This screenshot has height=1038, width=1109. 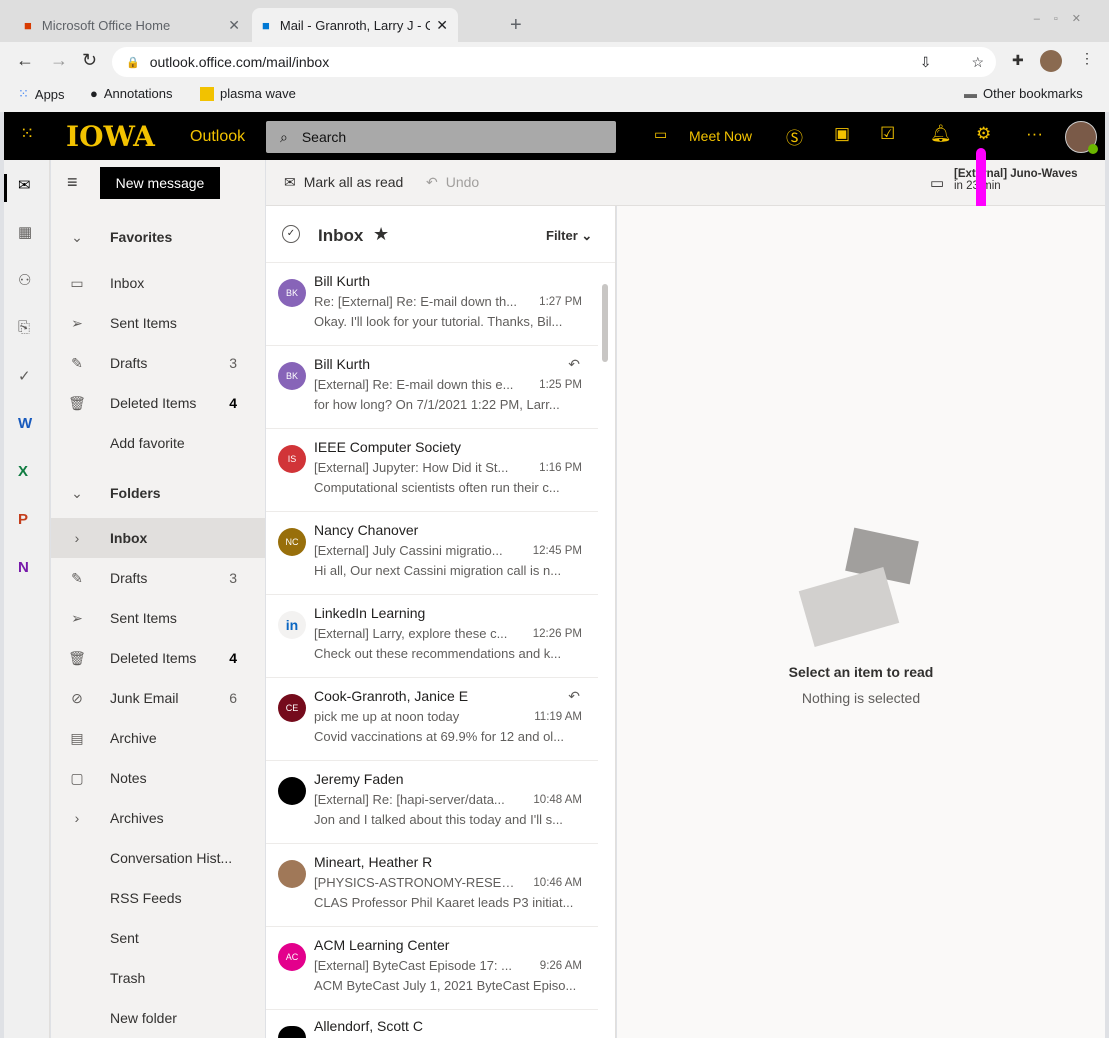 I want to click on mail-icon: ✉, so click(x=24, y=185).